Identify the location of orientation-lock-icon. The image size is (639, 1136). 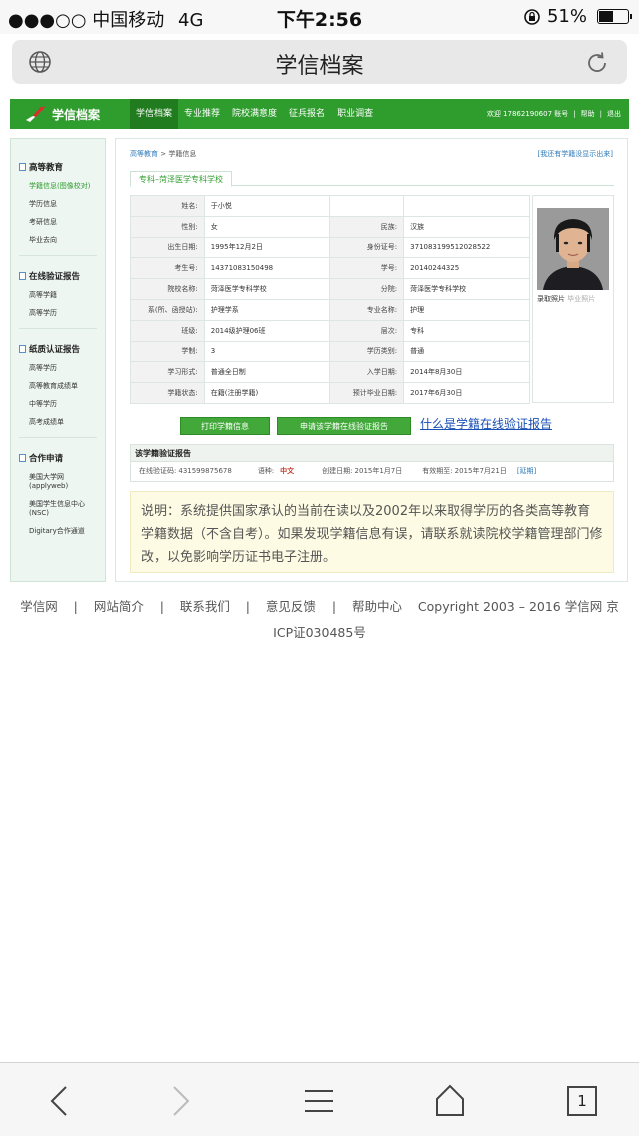
(532, 16).